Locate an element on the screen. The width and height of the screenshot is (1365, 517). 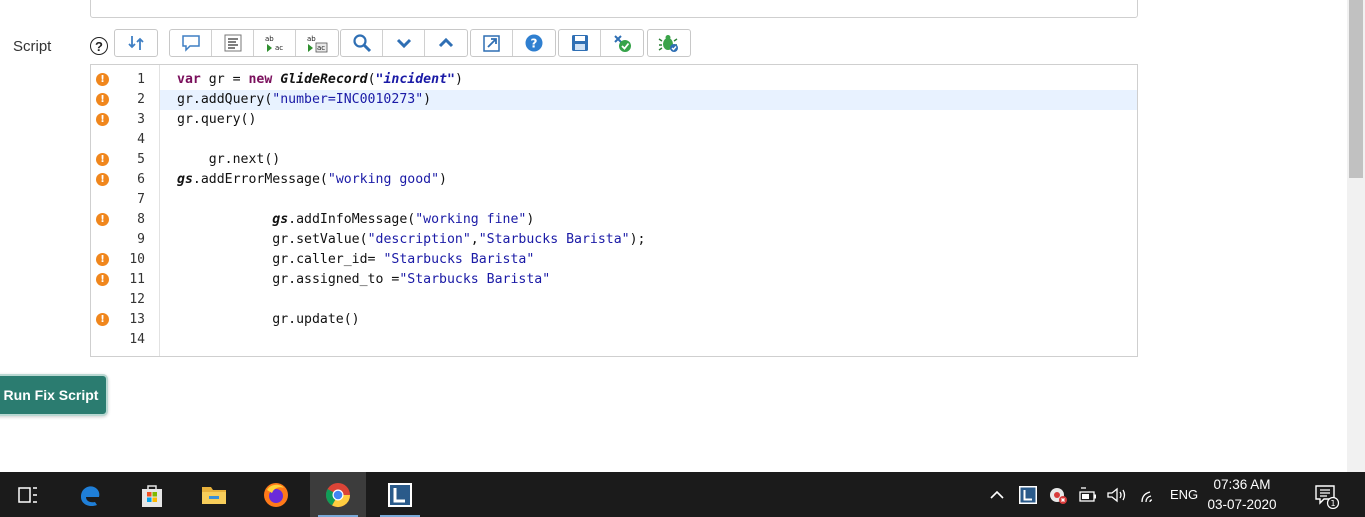
code-line: ! 6 gs.addErrorMessage("working good") is located at coordinates (614, 180).